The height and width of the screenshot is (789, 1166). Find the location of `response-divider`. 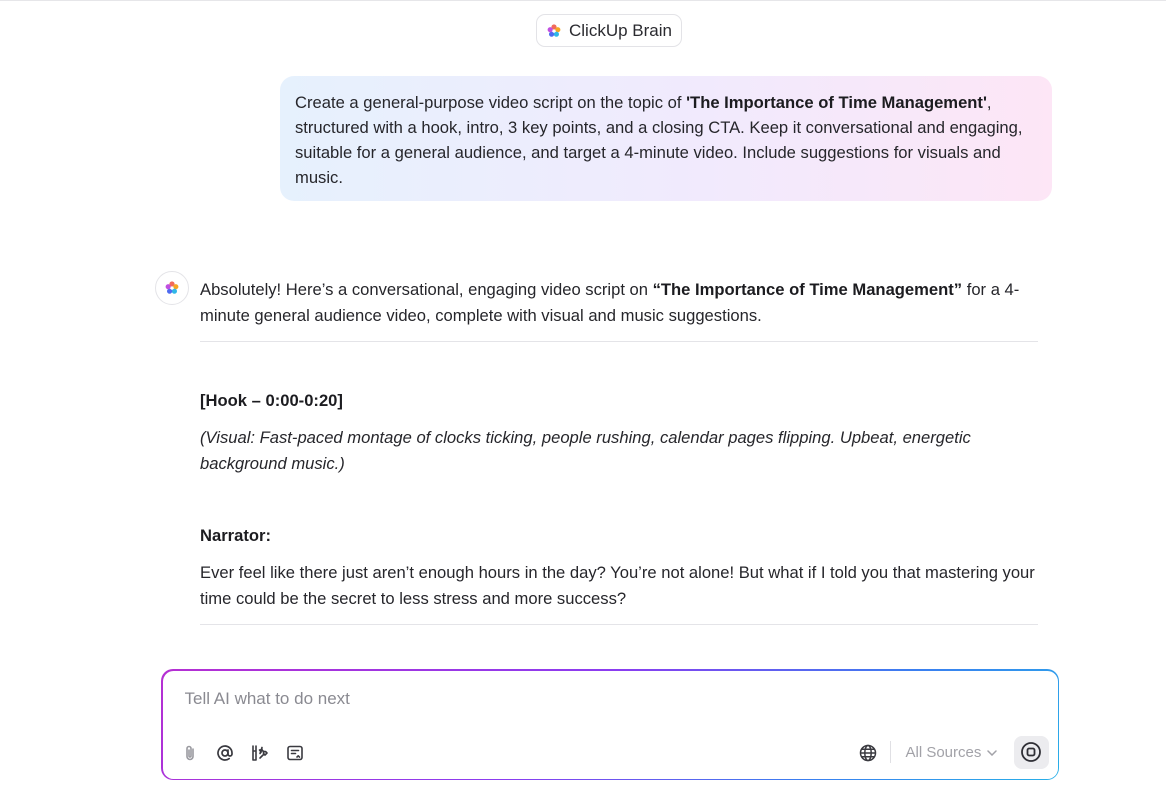

response-divider is located at coordinates (619, 341).